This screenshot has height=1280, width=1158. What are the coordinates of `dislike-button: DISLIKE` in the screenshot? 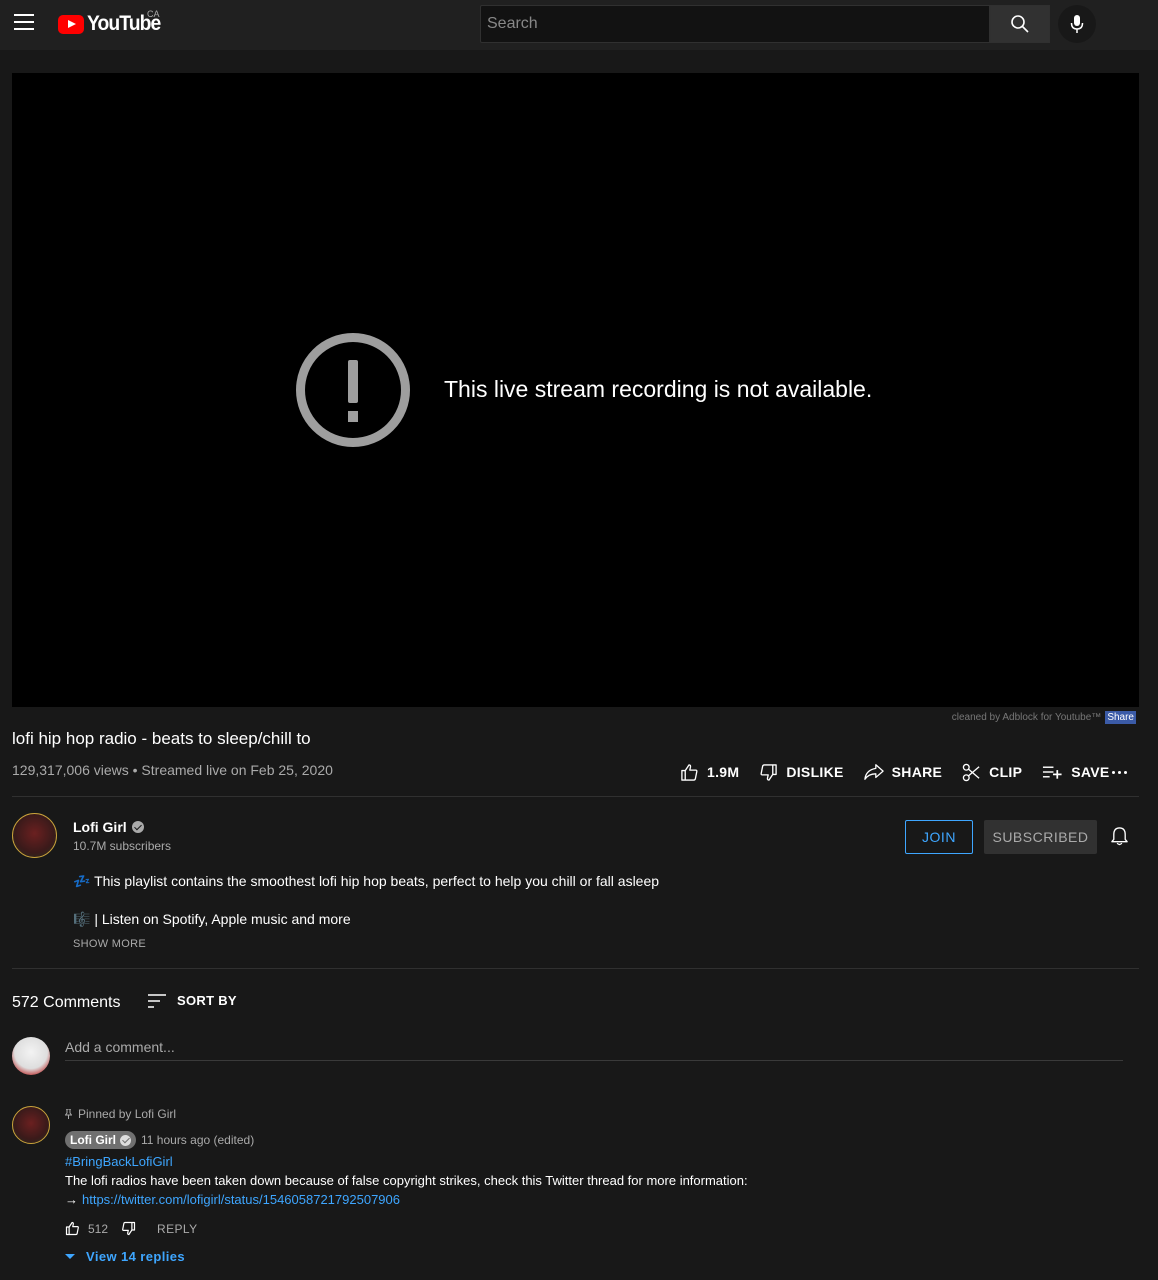 It's located at (801, 772).